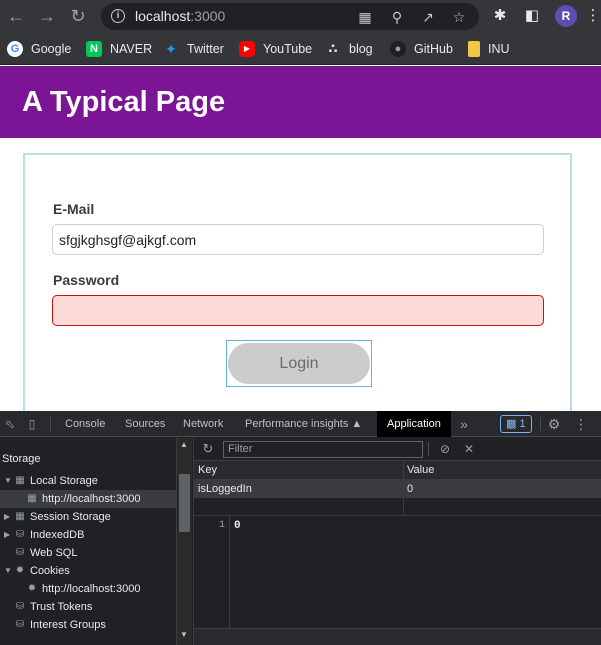 The image size is (601, 645). I want to click on email-label: E-Mail, so click(74, 209).